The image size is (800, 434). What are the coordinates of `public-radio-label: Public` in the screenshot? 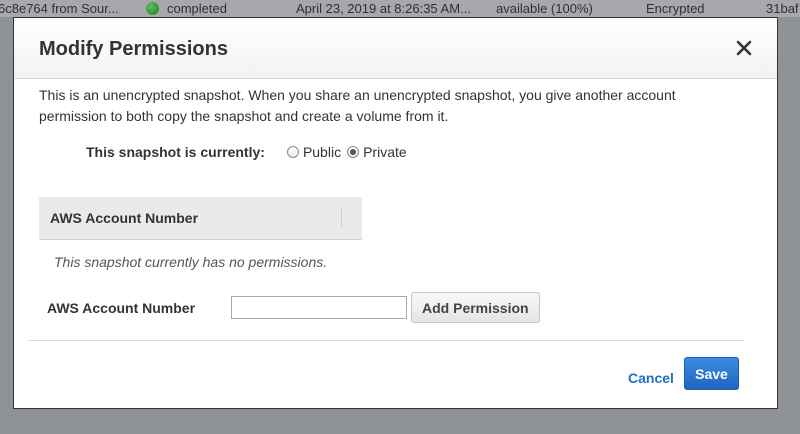 It's located at (322, 152).